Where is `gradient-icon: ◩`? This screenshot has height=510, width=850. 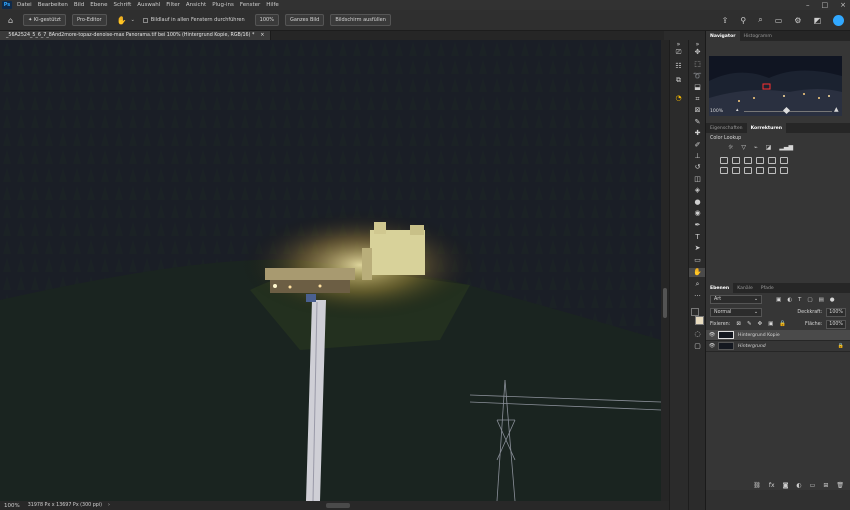 gradient-icon: ◩ is located at coordinates (817, 20).